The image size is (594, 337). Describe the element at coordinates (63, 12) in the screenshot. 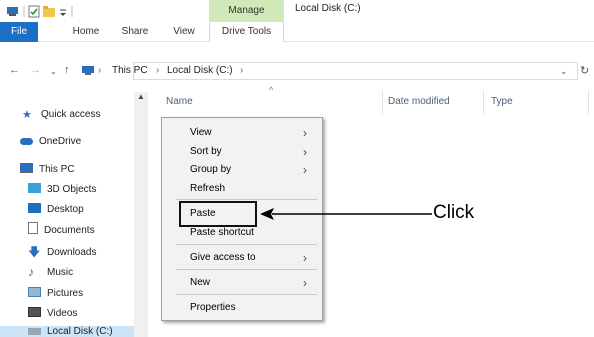

I see `customize-toolbar-icon` at that location.